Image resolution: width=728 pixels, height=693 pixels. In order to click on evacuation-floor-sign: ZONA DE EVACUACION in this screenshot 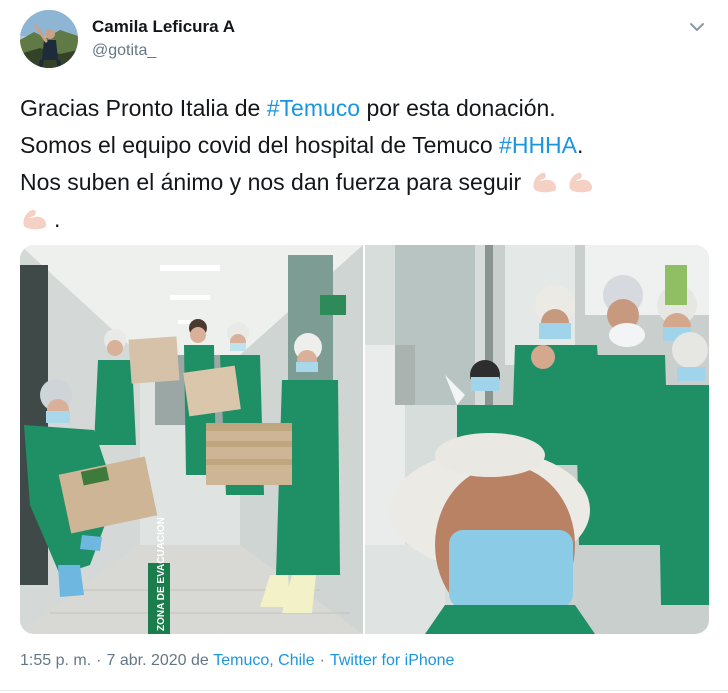, I will do `click(161, 574)`.